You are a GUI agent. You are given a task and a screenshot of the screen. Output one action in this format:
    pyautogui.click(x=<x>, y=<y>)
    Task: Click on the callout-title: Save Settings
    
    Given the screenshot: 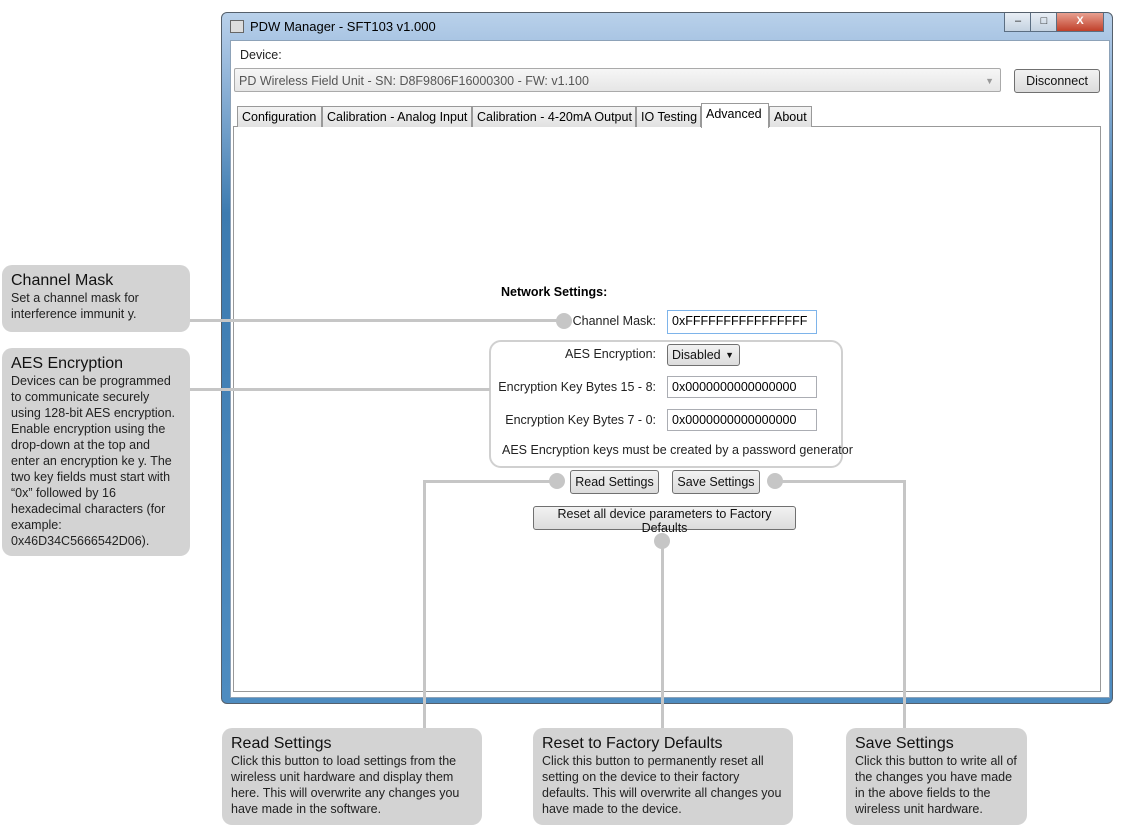 What is the action you would take?
    pyautogui.click(x=904, y=743)
    